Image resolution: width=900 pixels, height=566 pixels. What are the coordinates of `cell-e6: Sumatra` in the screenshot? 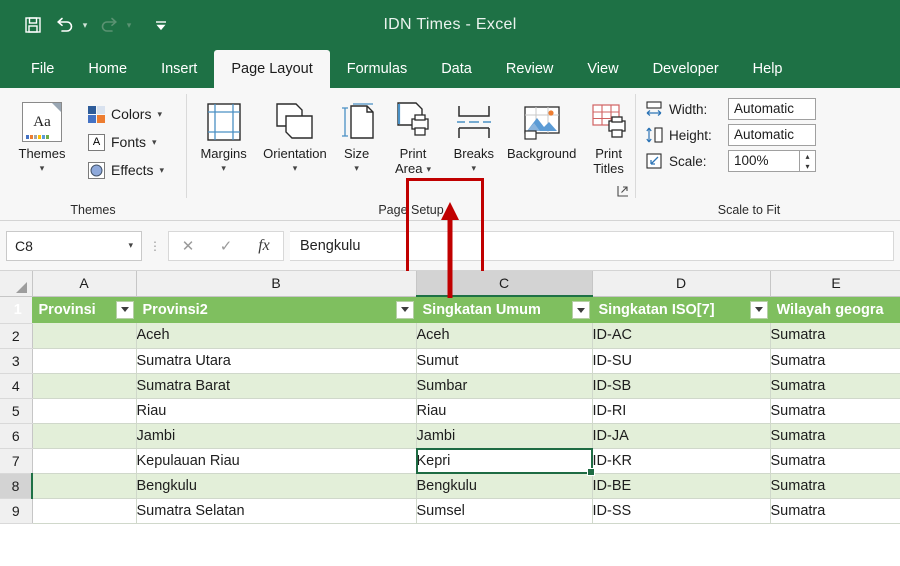 It's located at (835, 436).